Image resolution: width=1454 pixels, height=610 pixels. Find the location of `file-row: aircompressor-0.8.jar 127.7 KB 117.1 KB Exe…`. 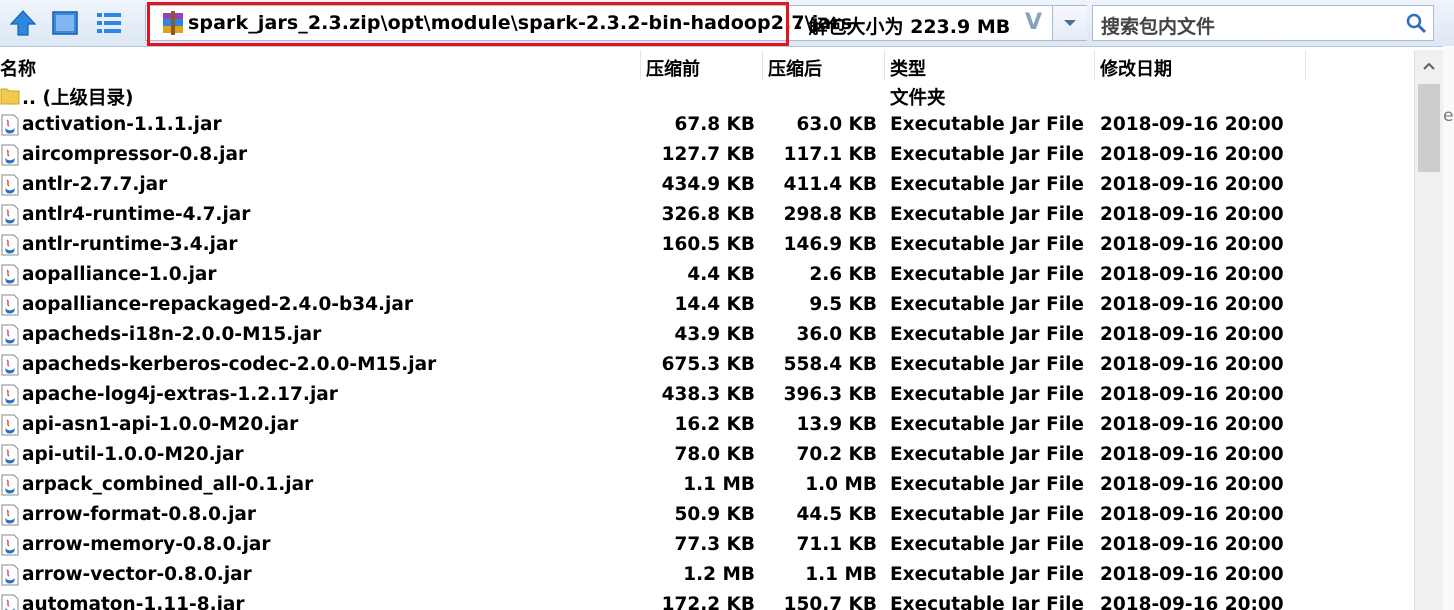

file-row: aircompressor-0.8.jar 127.7 KB 117.1 KB Exe… is located at coordinates (706, 155).